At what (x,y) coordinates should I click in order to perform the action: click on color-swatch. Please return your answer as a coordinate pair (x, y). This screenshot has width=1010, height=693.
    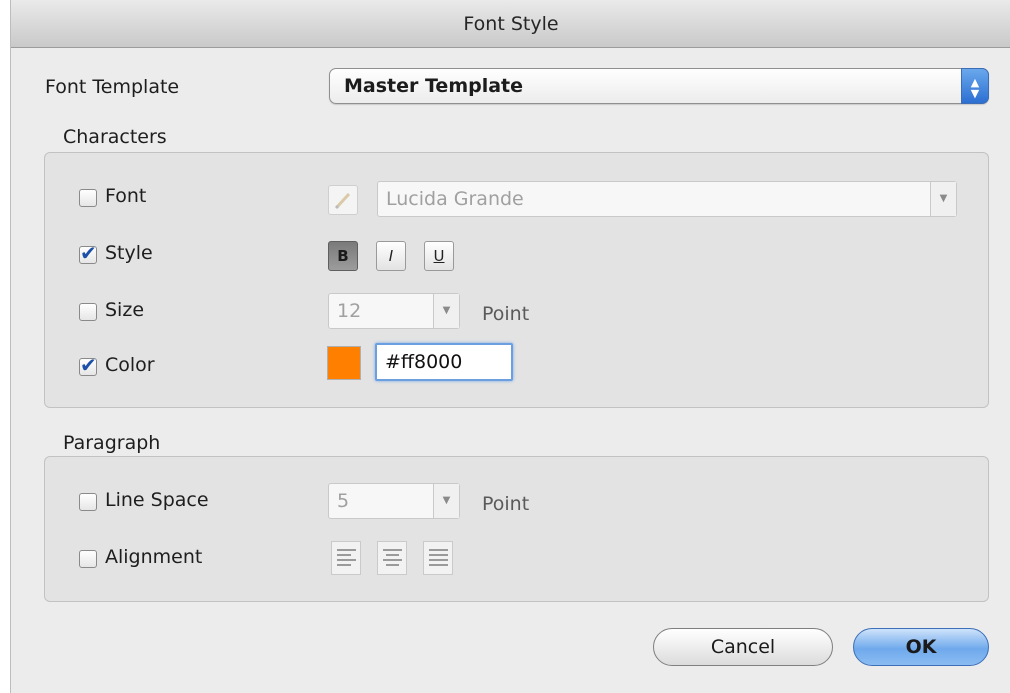
    Looking at the image, I should click on (344, 363).